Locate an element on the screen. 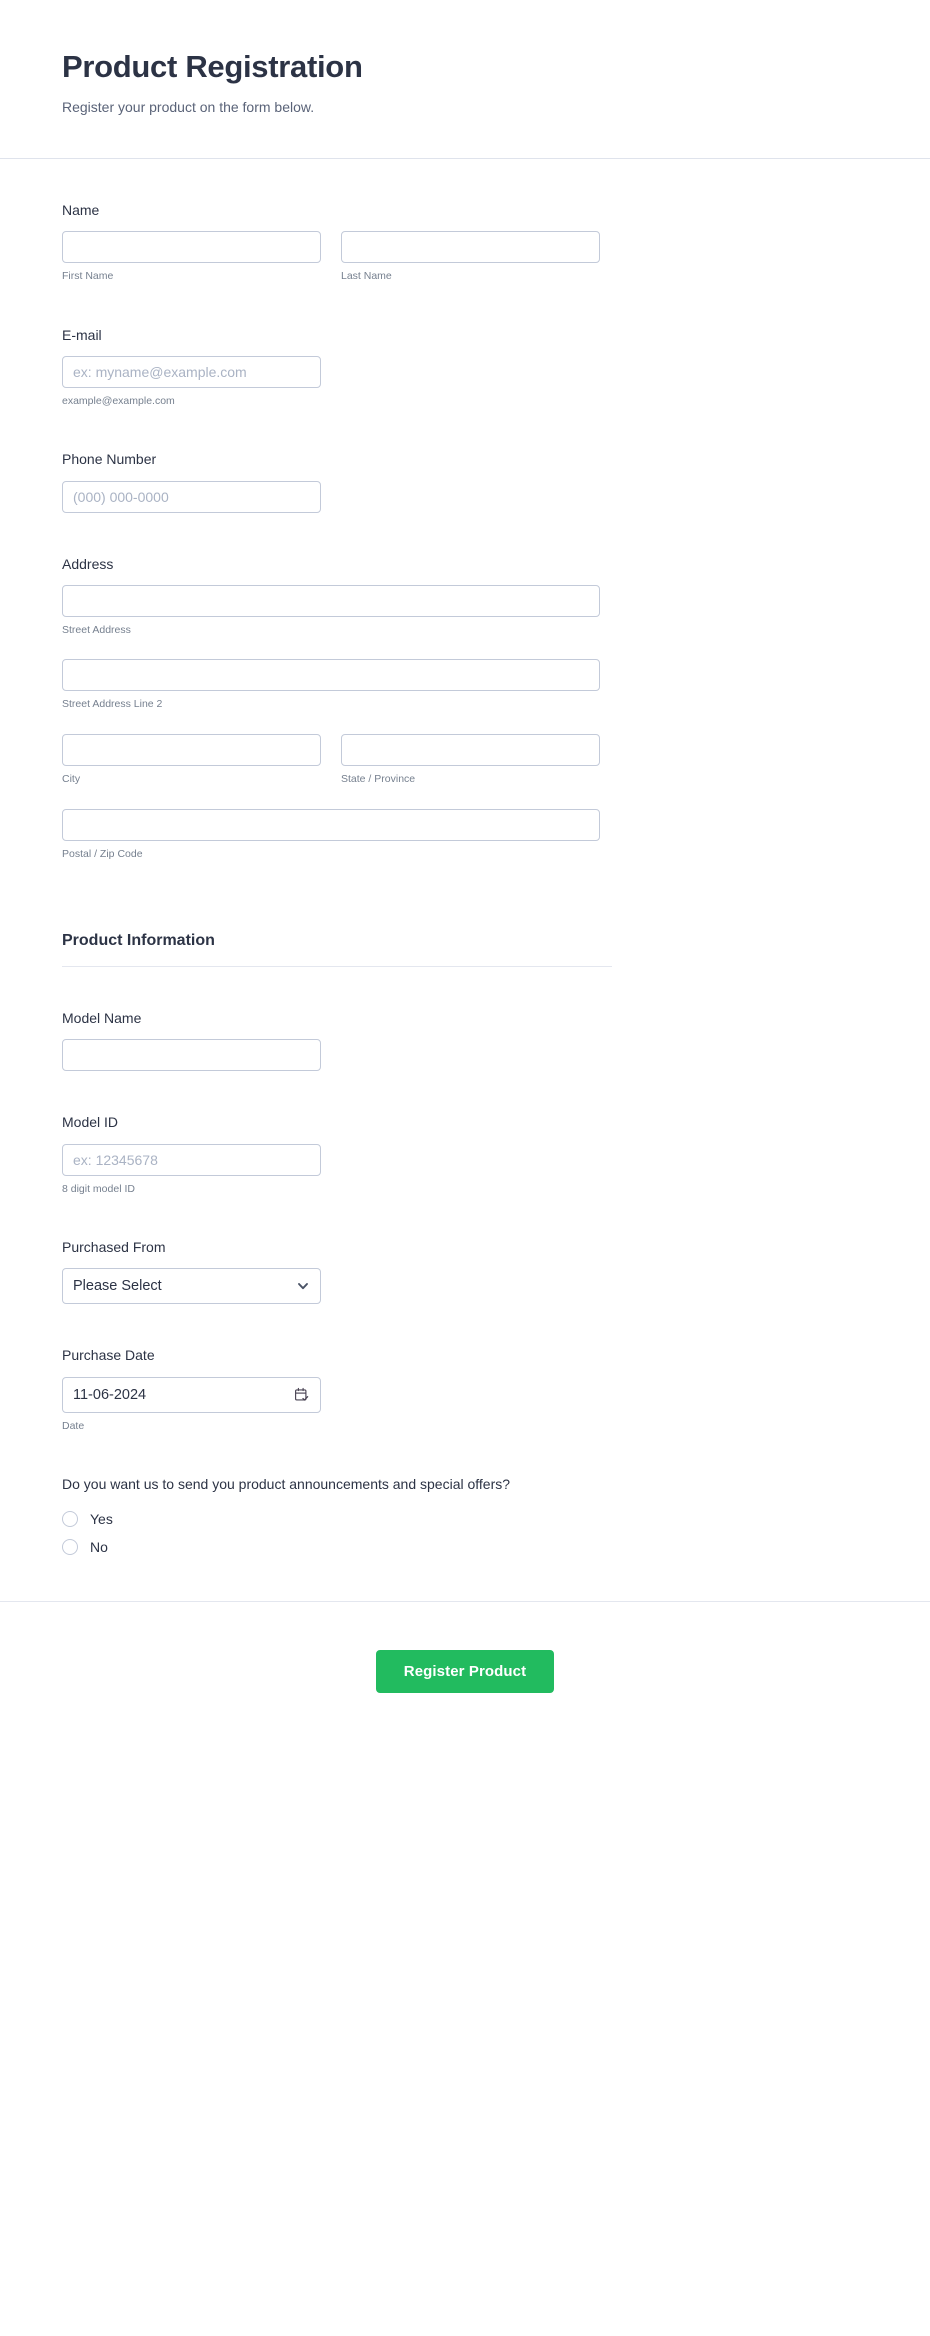 This screenshot has height=2336, width=930. phone-group is located at coordinates (191, 496).